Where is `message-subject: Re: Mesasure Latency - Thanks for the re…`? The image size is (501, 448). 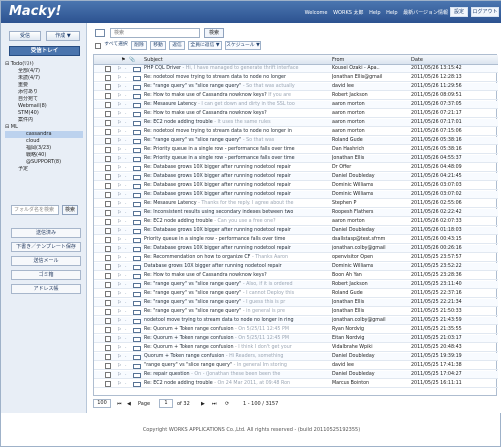 message-subject: Re: Mesasure Latency - Thanks for the re… is located at coordinates (232, 204).